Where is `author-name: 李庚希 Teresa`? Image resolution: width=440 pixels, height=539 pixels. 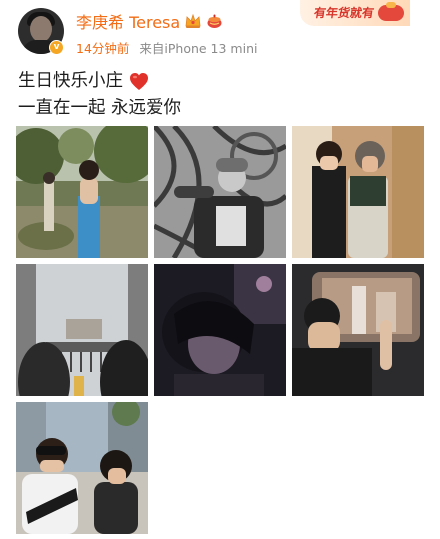
author-name: 李庚希 Teresa is located at coordinates (128, 21).